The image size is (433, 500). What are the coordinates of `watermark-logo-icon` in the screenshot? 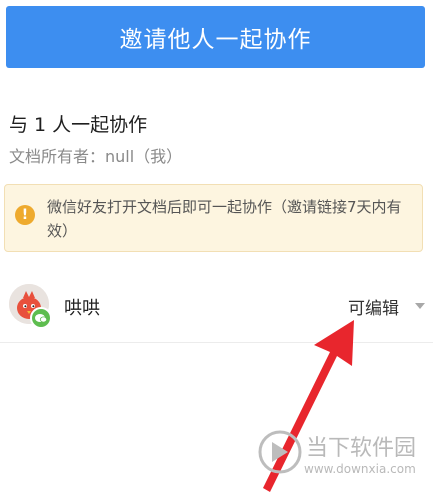 It's located at (280, 452).